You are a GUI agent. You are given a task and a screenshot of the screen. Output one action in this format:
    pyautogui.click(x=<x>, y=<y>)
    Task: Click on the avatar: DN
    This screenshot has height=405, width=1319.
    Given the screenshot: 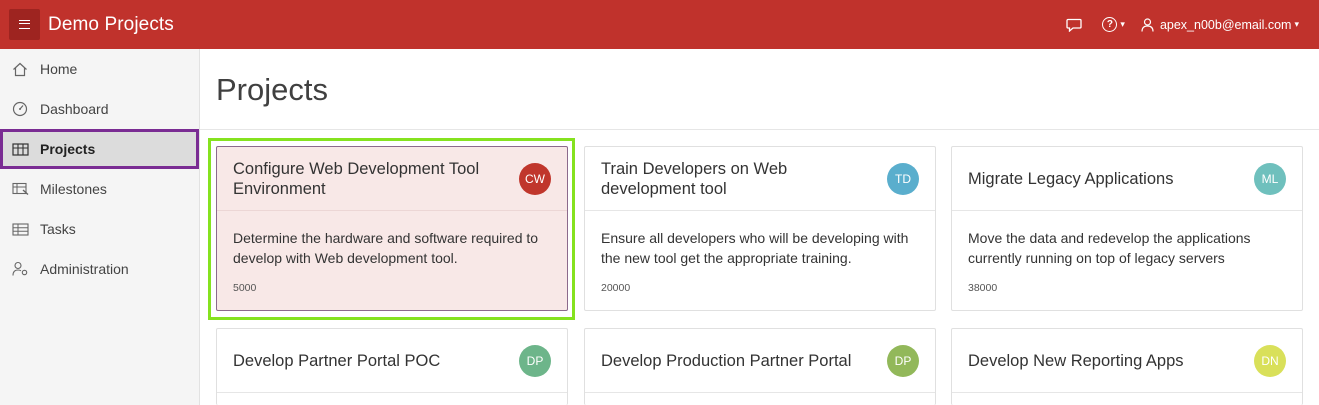 What is the action you would take?
    pyautogui.click(x=1270, y=361)
    